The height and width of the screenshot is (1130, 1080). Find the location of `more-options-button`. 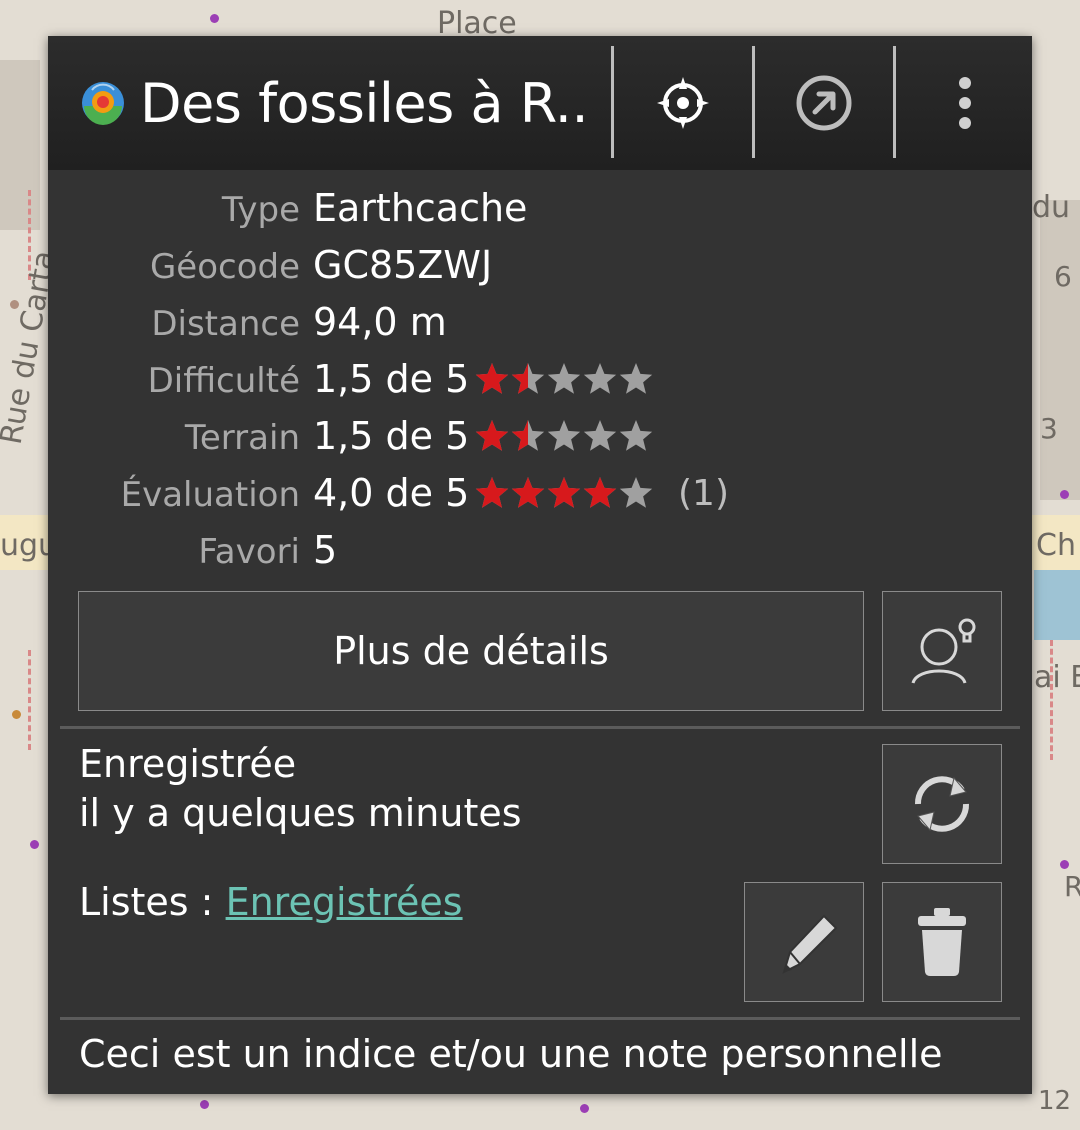

more-options-button is located at coordinates (965, 103).